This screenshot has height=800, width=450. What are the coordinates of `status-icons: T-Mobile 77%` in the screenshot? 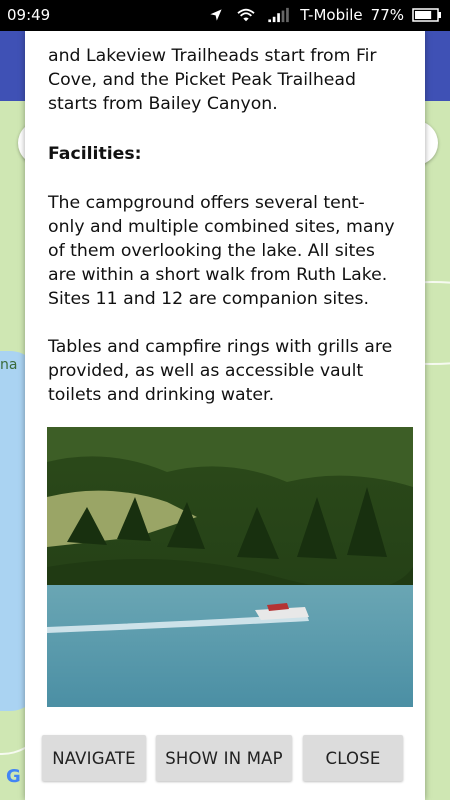 It's located at (324, 15).